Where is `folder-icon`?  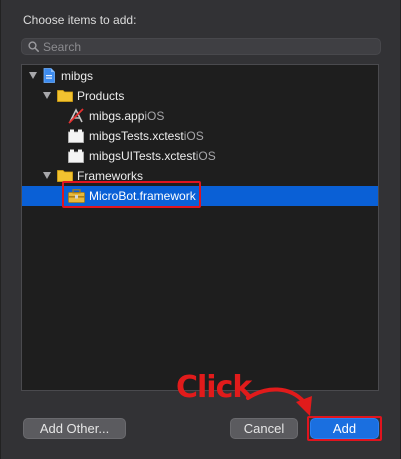
folder-icon is located at coordinates (65, 96).